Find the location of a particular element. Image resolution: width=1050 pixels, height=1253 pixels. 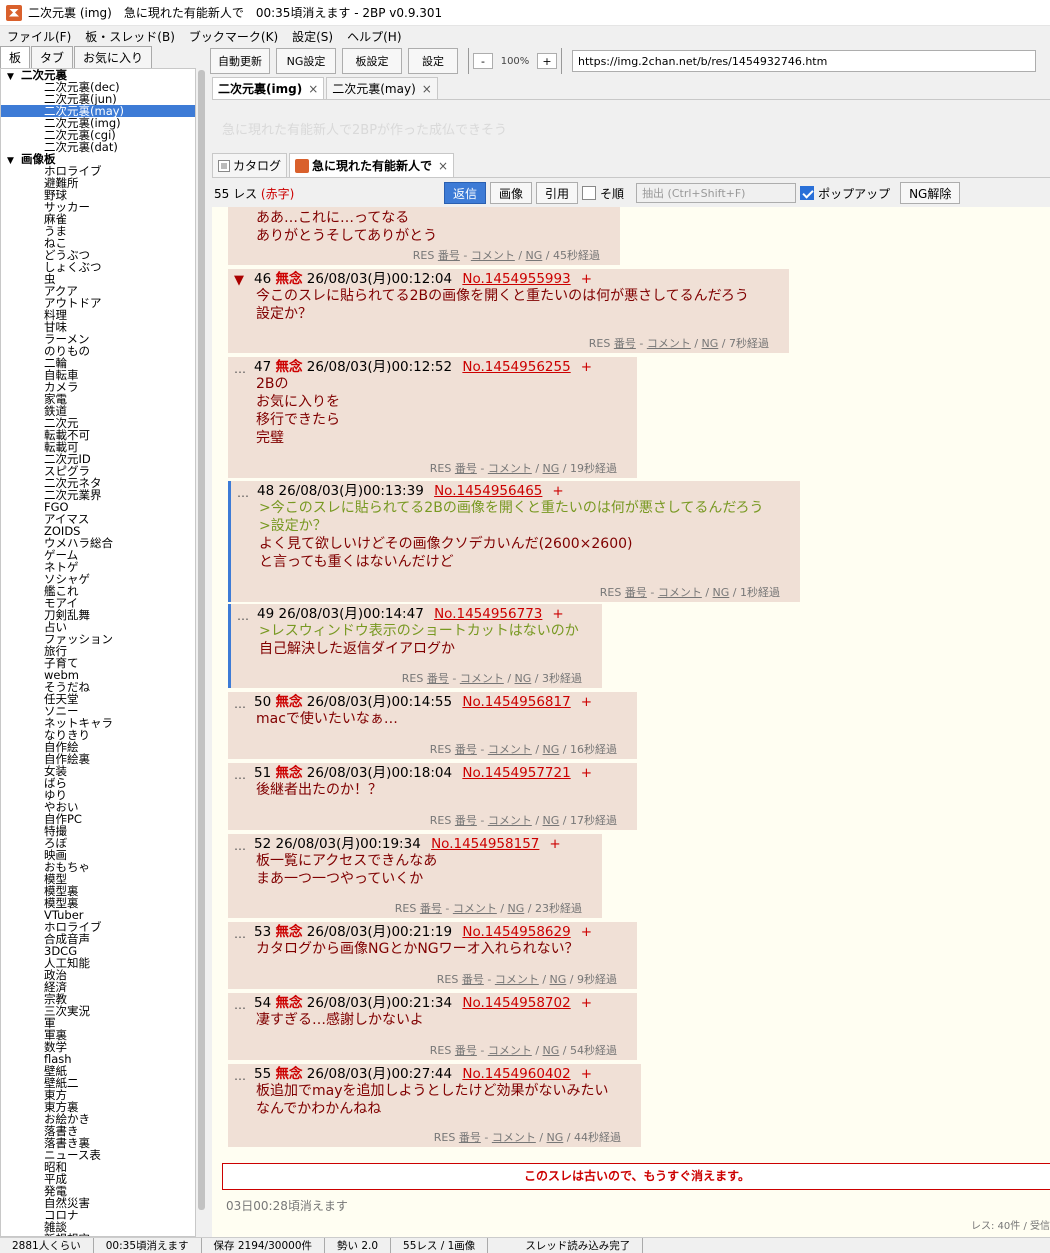

quote-button: 引用 is located at coordinates (557, 193).